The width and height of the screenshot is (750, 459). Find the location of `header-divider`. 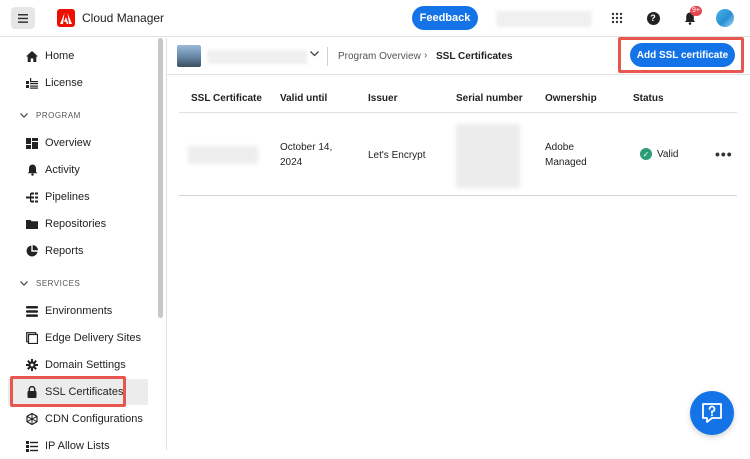

header-divider is located at coordinates (327, 56).